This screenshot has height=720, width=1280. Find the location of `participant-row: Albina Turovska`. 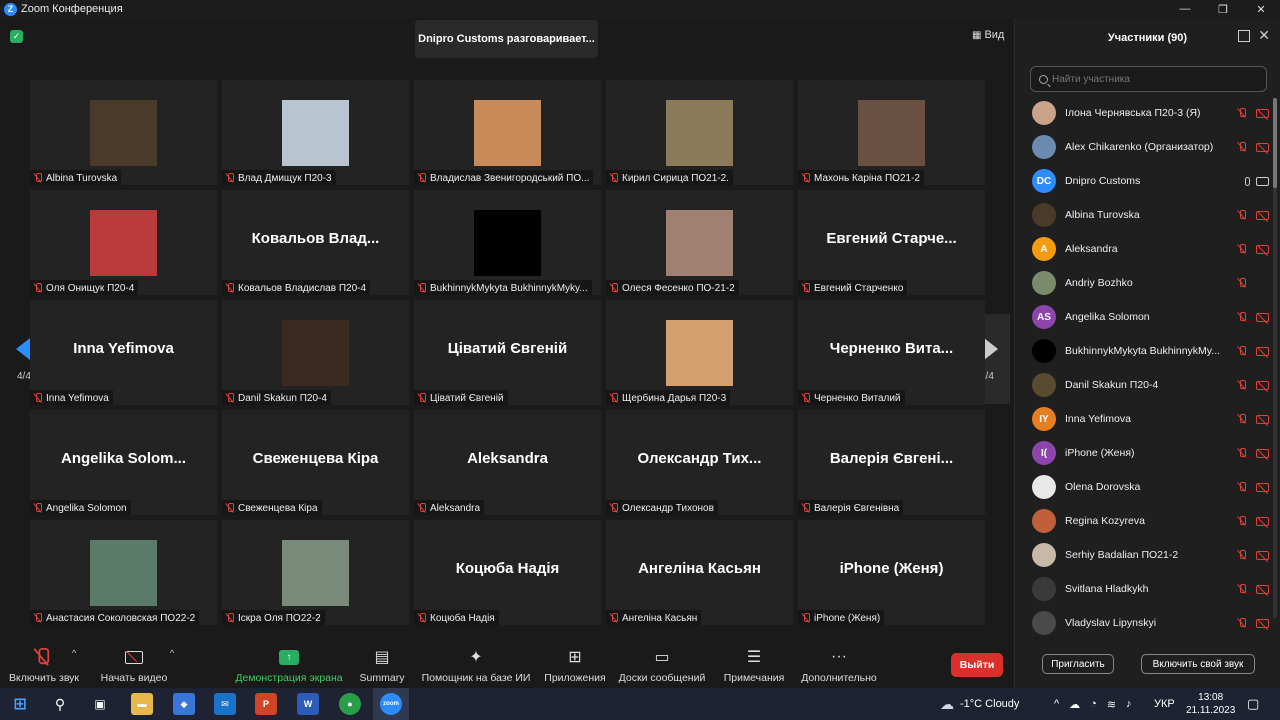

participant-row: Albina Turovska is located at coordinates (1143, 215).